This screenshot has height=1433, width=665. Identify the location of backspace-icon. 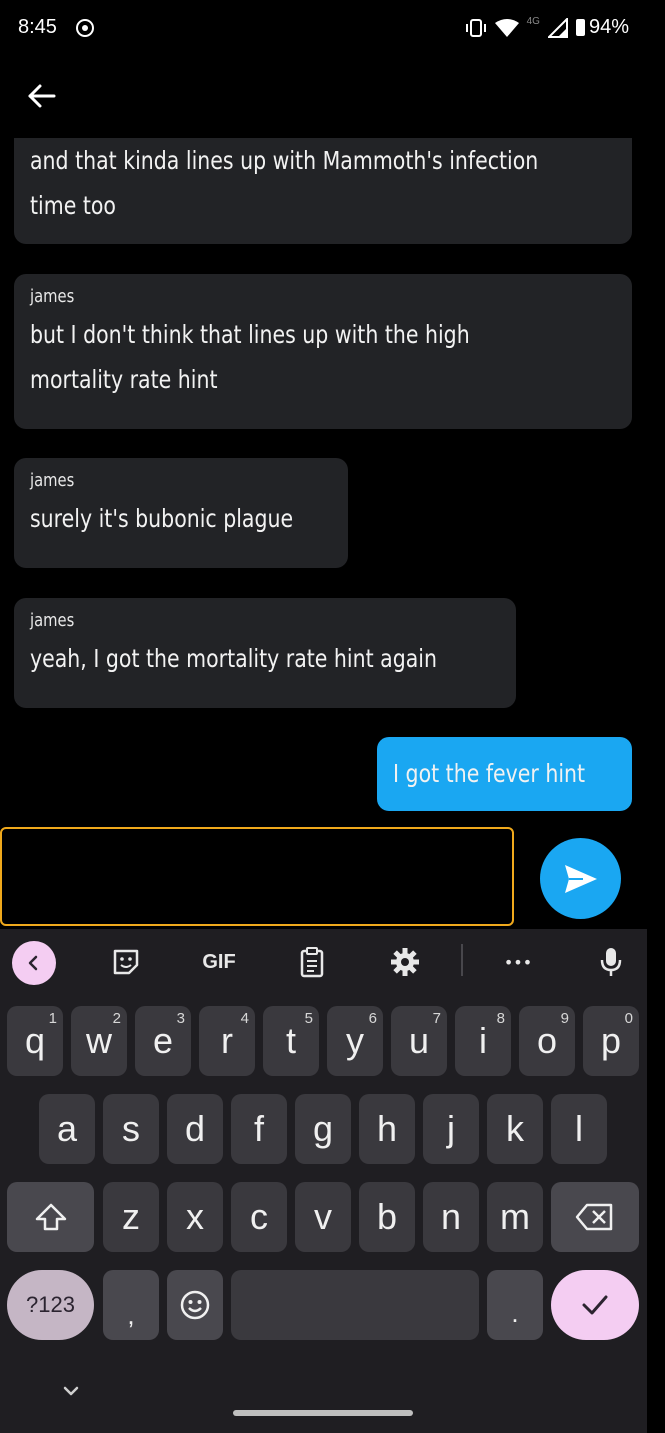
(594, 1217).